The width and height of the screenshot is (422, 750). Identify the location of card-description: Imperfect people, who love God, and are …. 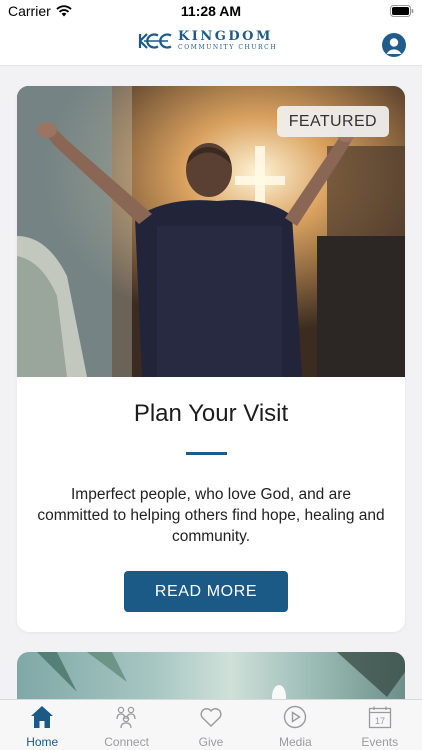
(211, 515).